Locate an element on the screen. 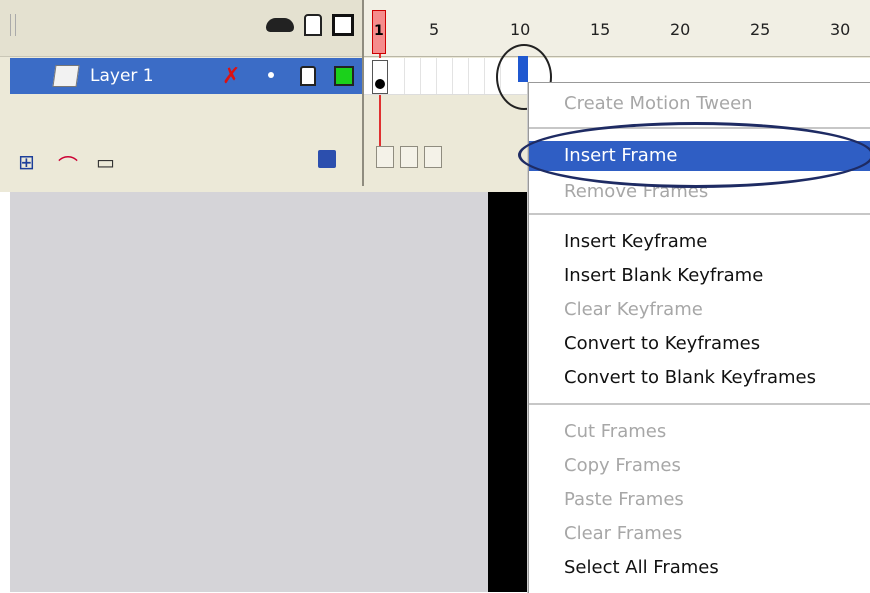 The height and width of the screenshot is (593, 870). layer-doc-icon is located at coordinates (66, 76).